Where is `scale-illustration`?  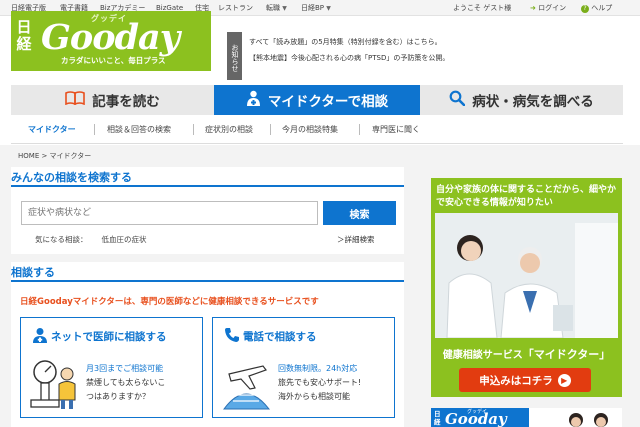
scale-illustration is located at coordinates (54, 385).